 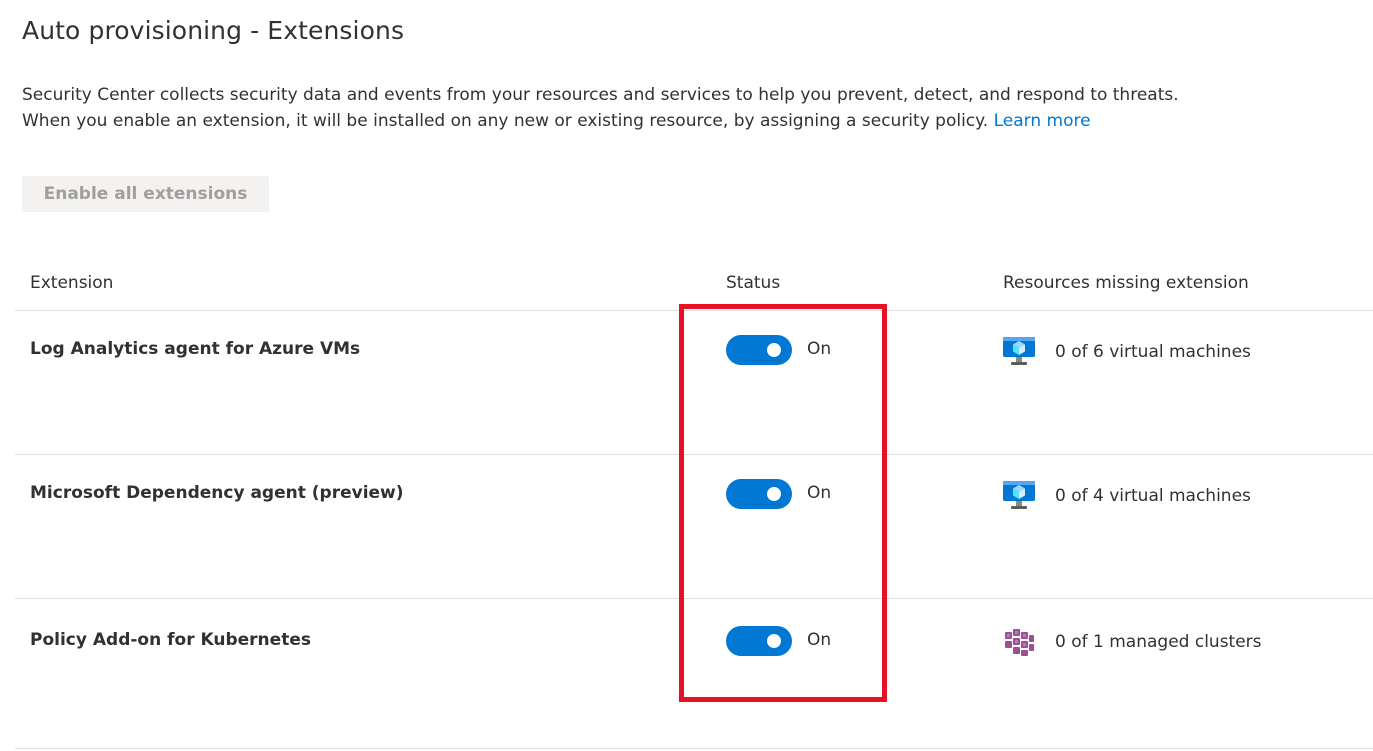 I want to click on page-title: Auto provisioning - Extensions, so click(x=213, y=30).